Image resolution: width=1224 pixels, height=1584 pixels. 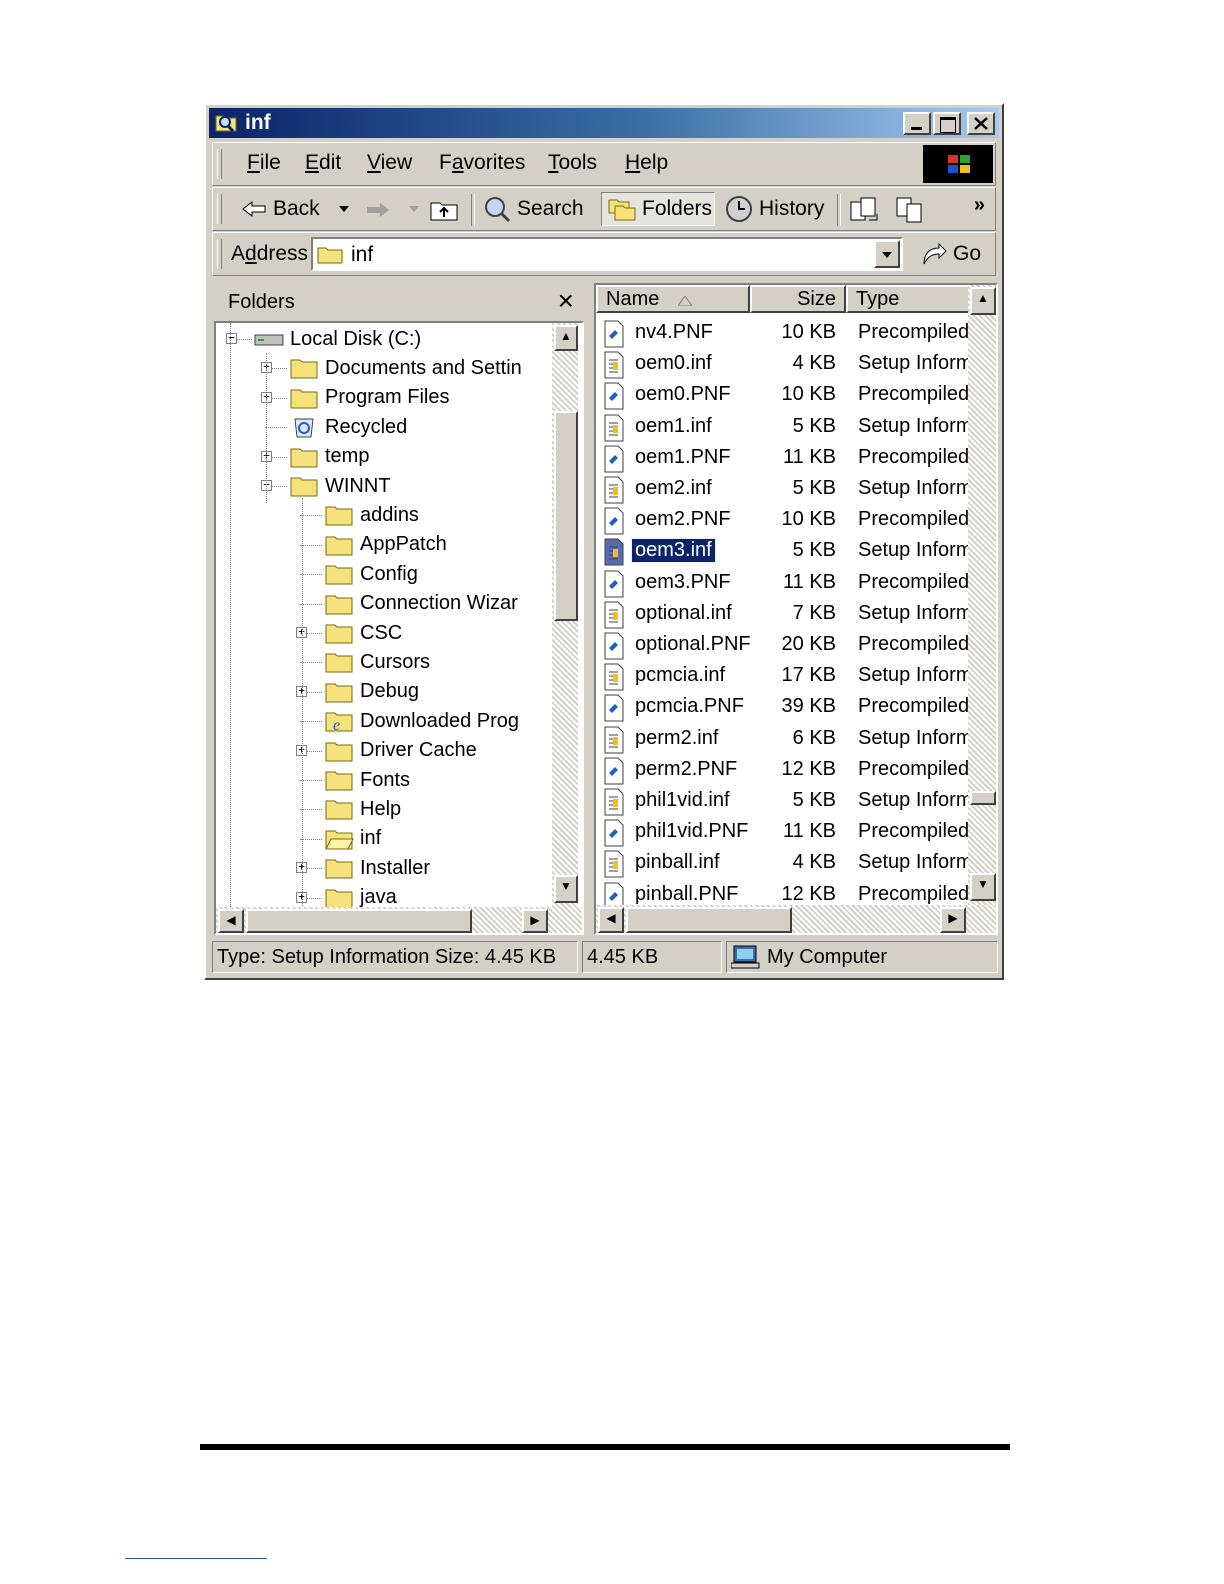 What do you see at coordinates (421, 604) in the screenshot?
I see `tree-item: Connection Wizar` at bounding box center [421, 604].